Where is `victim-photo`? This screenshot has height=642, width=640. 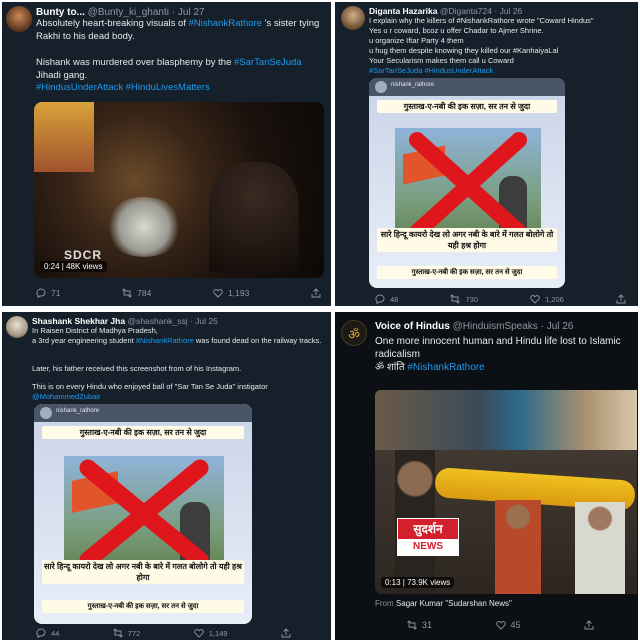 victim-photo is located at coordinates (144, 516).